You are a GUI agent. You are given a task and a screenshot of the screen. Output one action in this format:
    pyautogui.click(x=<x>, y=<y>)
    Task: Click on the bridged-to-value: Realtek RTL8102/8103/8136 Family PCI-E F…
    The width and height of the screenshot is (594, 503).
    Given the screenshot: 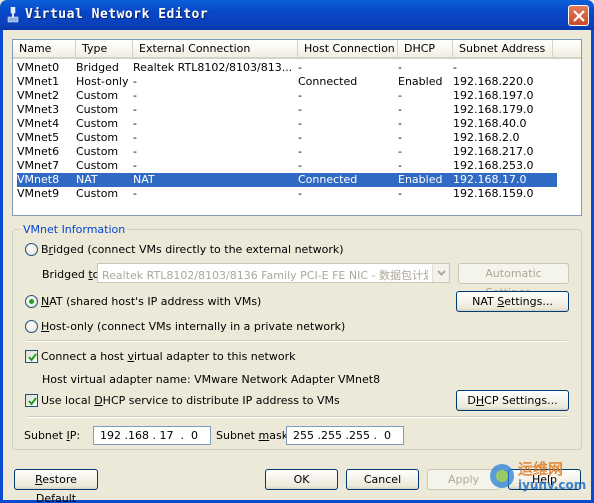 What is the action you would take?
    pyautogui.click(x=265, y=275)
    